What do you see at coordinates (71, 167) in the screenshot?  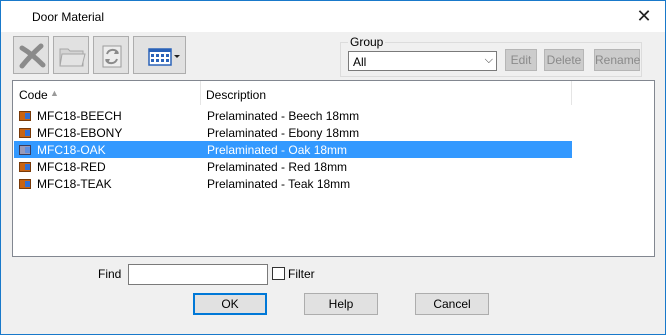 I see `item-code: MFC18-RED` at bounding box center [71, 167].